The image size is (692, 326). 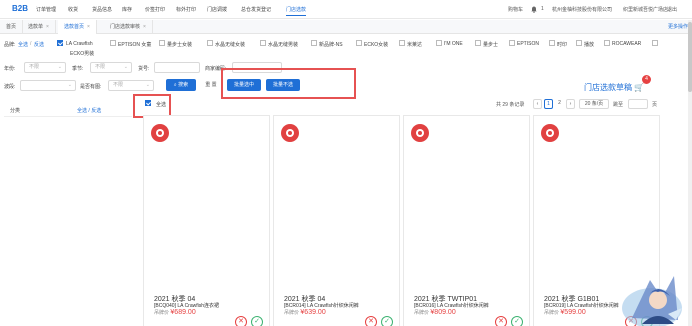 I want to click on pager-total: 共 29 条记录, so click(x=510, y=105).